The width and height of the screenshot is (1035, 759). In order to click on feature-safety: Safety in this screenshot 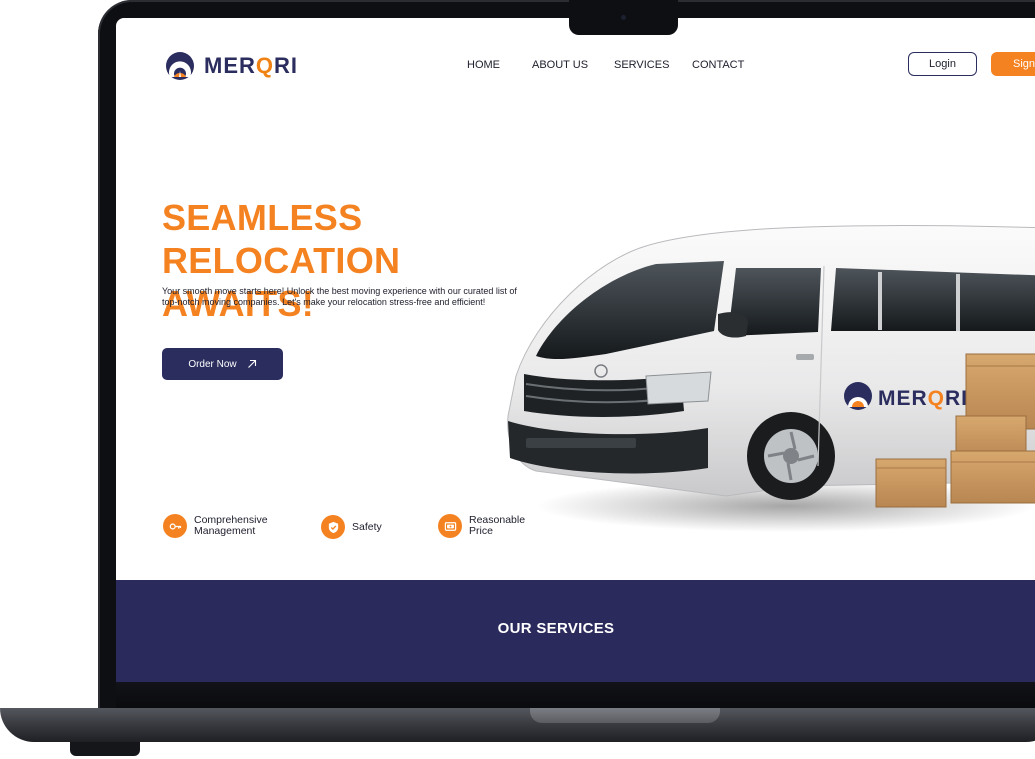, I will do `click(351, 527)`.